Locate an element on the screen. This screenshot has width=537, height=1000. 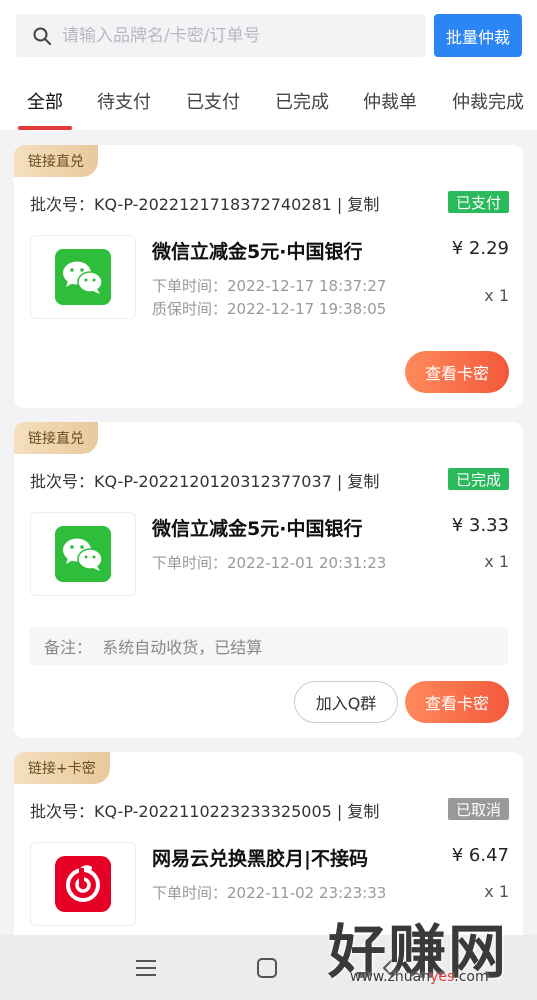
price: ¥ 6.47 is located at coordinates (480, 855).